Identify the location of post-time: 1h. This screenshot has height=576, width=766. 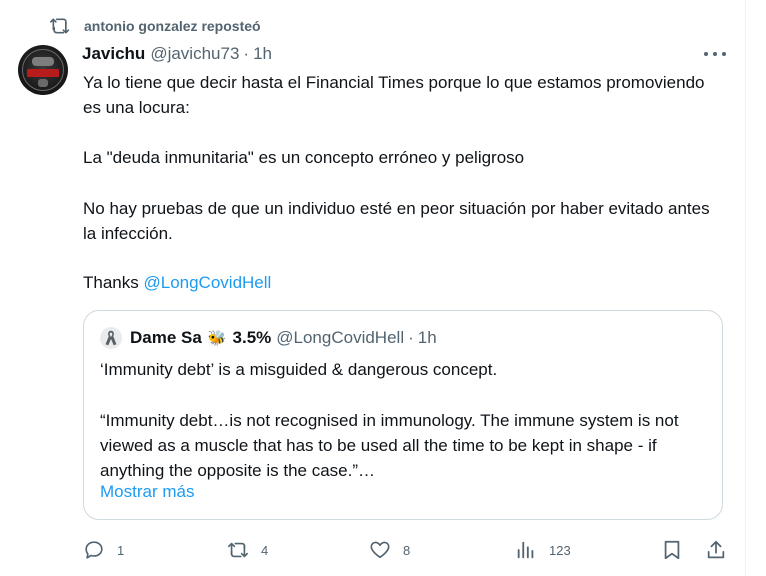
(262, 54).